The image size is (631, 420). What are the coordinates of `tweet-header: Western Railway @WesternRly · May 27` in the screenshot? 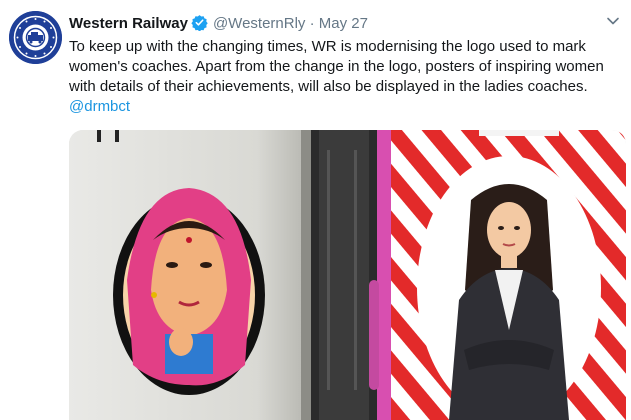 It's located at (218, 24).